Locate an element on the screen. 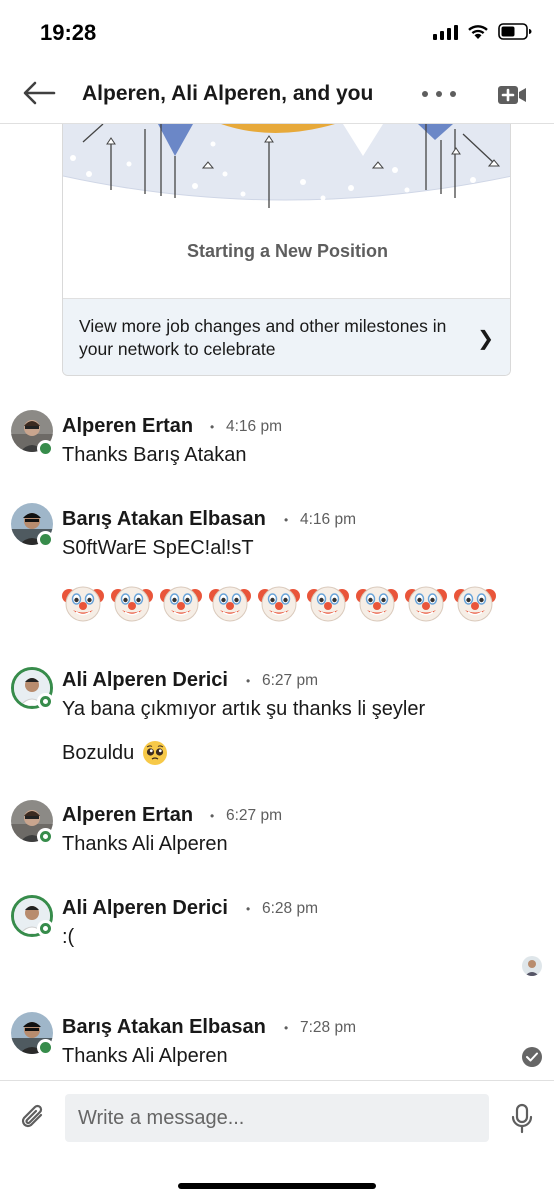 This screenshot has width=554, height=1200. message-text: Bozuldu is located at coordinates (98, 752).